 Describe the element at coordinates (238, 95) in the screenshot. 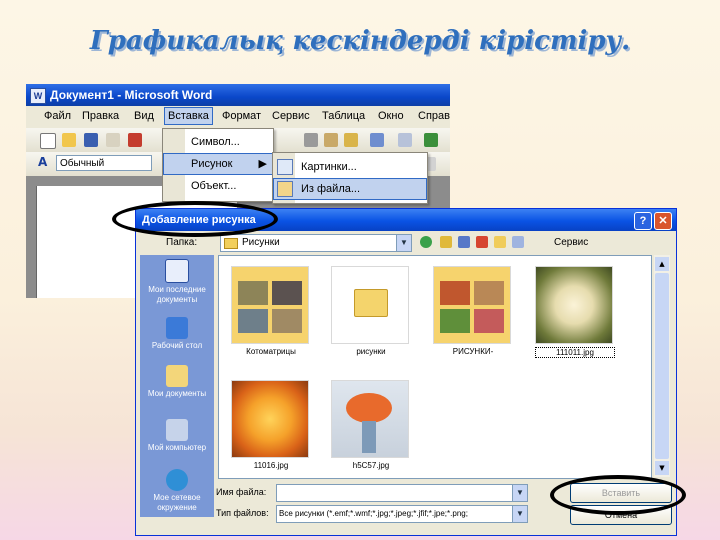

I see `word-title-bar: W Документ1 - Microsoft Word` at that location.